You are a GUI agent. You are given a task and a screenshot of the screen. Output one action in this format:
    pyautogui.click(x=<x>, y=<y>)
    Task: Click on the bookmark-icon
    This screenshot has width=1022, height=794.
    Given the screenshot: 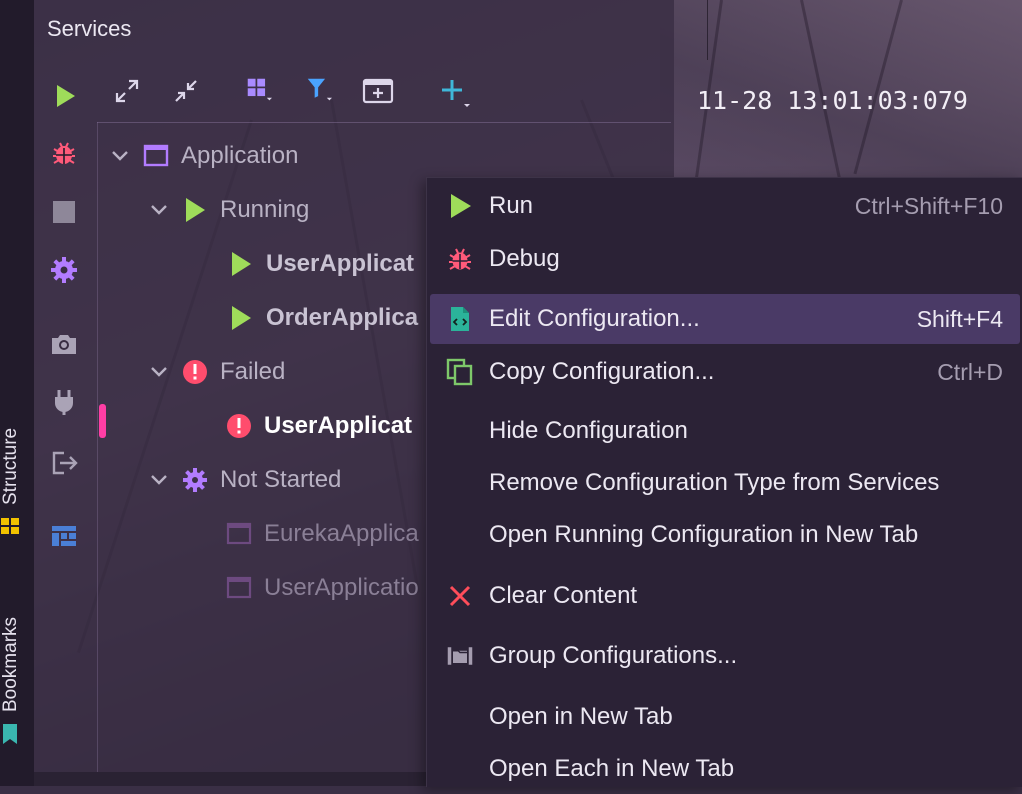 What is the action you would take?
    pyautogui.click(x=10, y=734)
    